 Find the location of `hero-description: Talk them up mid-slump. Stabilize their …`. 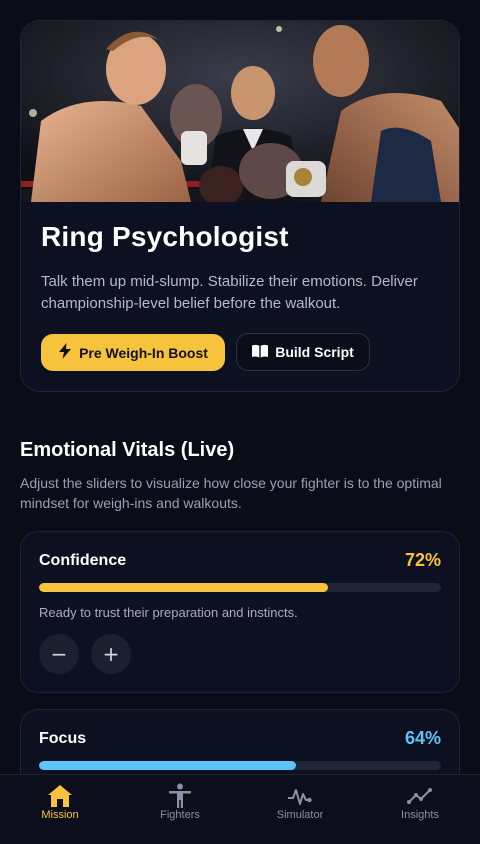

hero-description: Talk them up mid-slump. Stabilize their … is located at coordinates (229, 292).